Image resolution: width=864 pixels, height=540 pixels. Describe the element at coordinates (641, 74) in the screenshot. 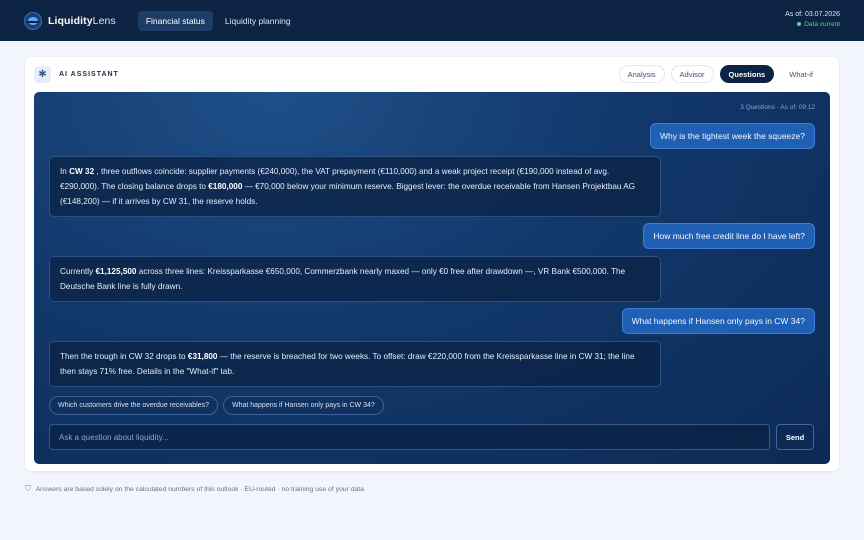

I see `tab-analysis: Analysis` at that location.